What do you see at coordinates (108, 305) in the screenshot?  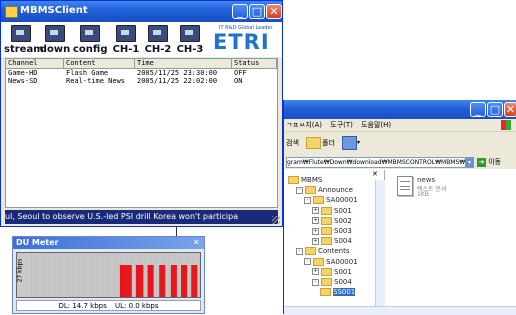 I see `rate-readout: DL: 14.7 kbps UL: 0.0 kbps` at bounding box center [108, 305].